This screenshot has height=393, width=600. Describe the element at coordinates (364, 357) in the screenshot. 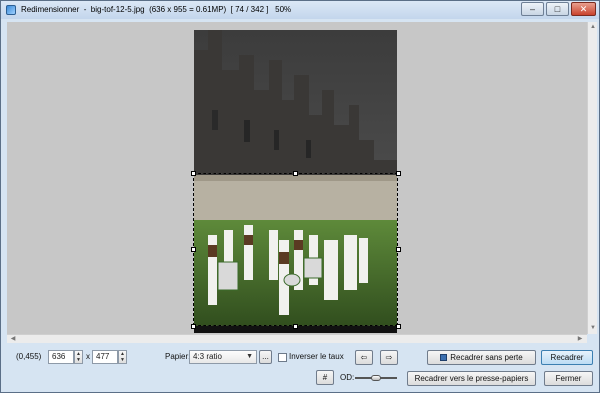

I see `arrow-left-button: ⇦` at that location.